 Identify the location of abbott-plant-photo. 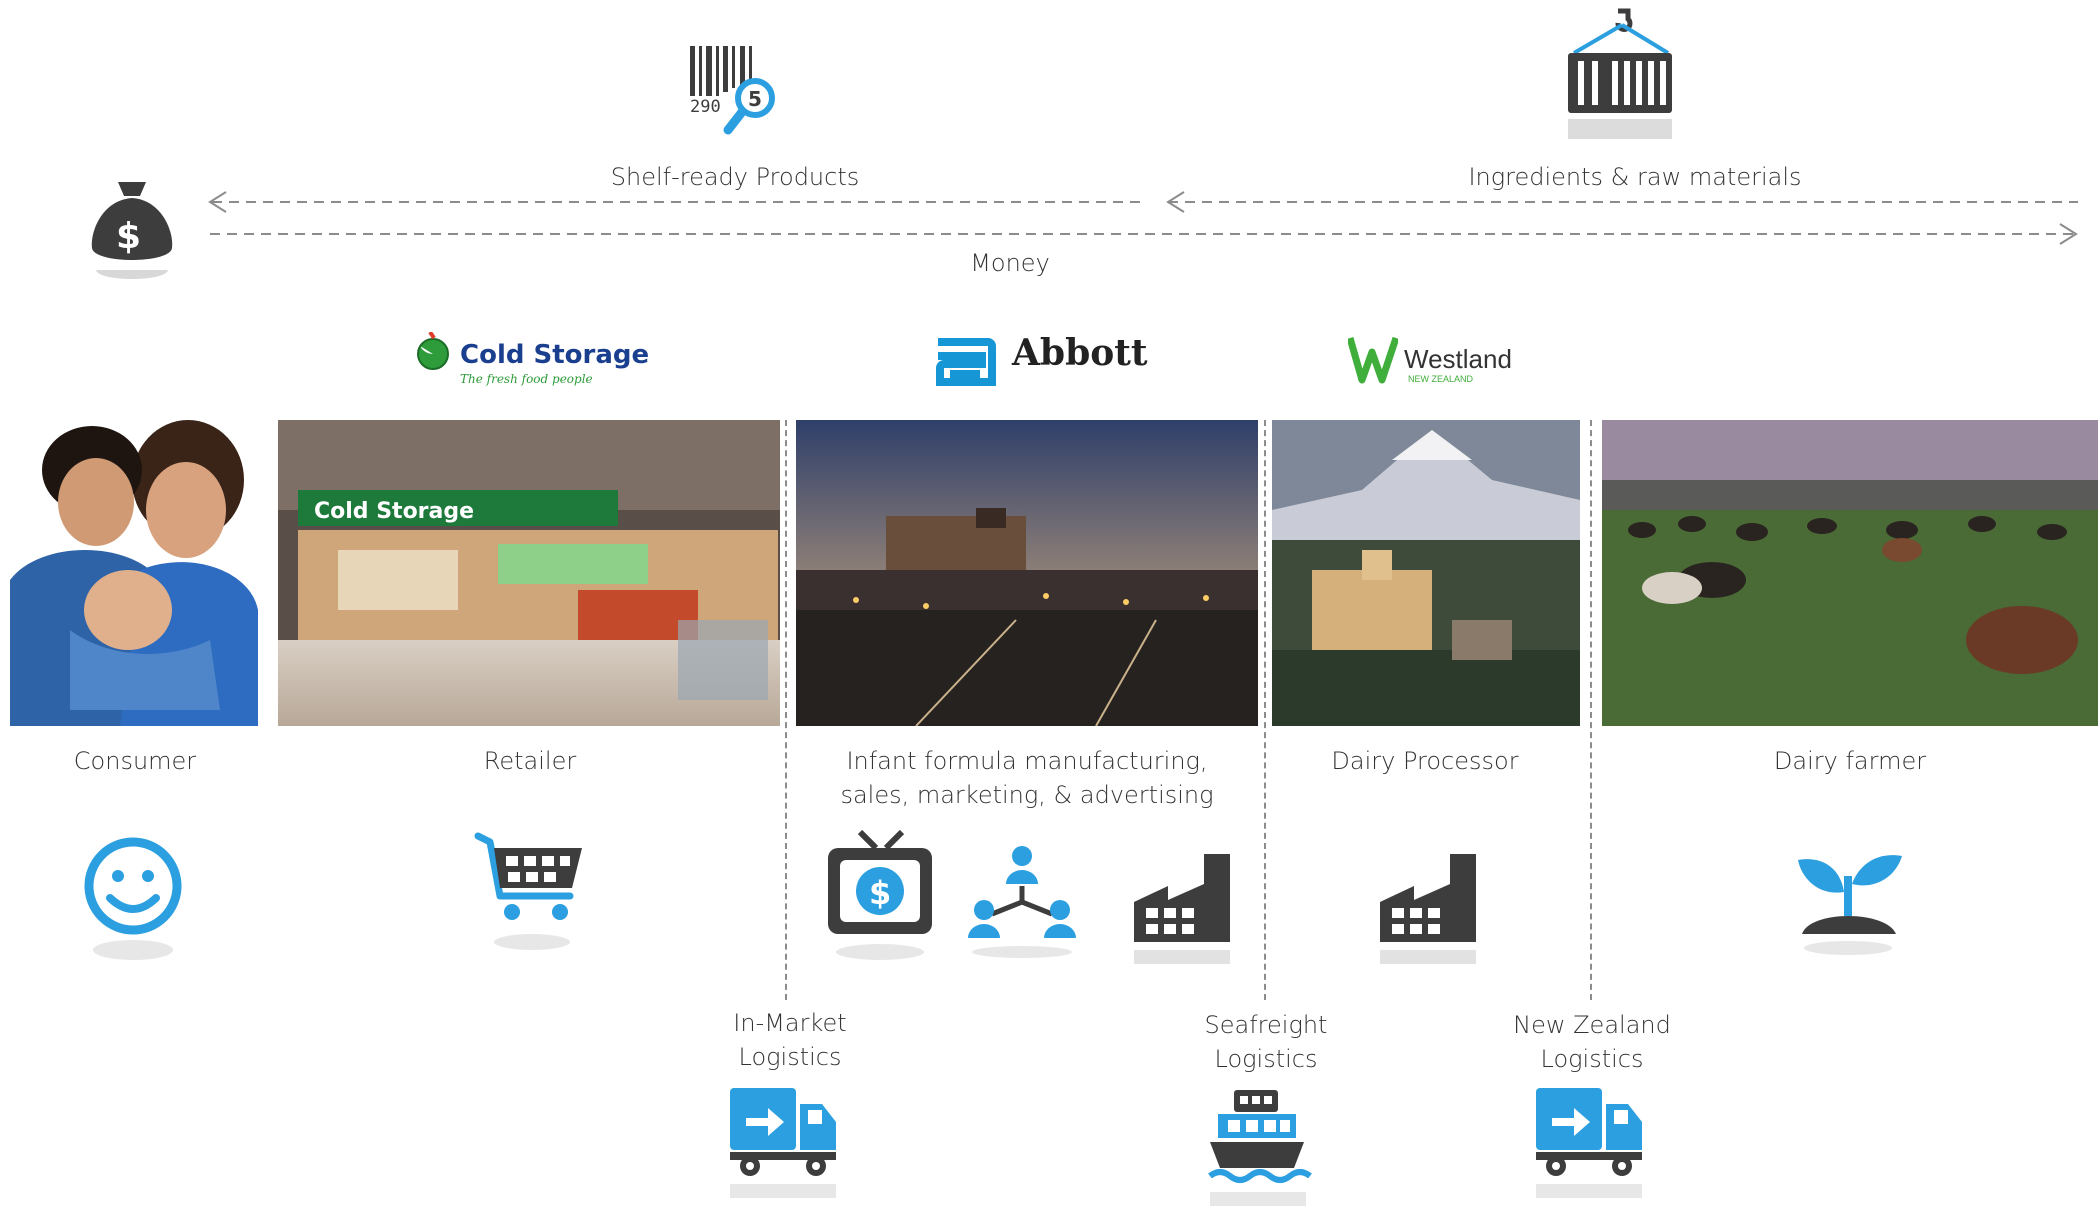
(1027, 573).